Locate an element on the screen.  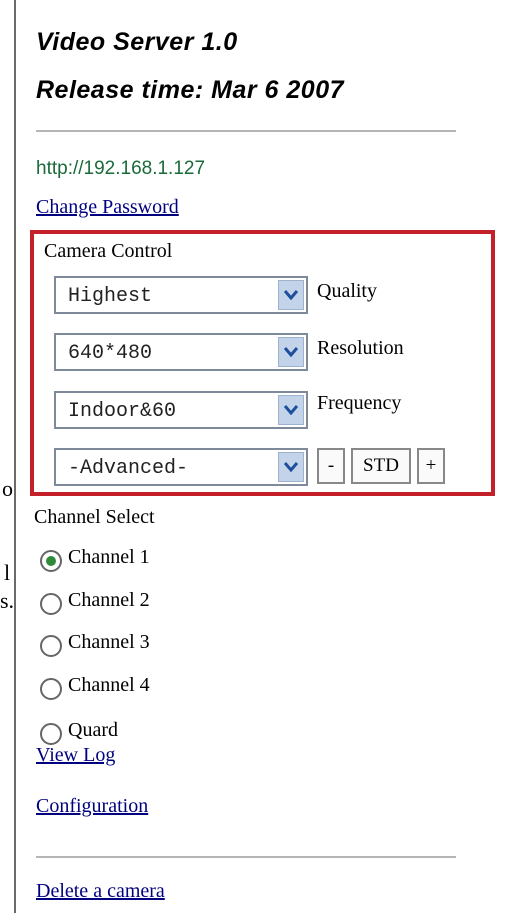
advanced-value: -Advanced- is located at coordinates (128, 468).